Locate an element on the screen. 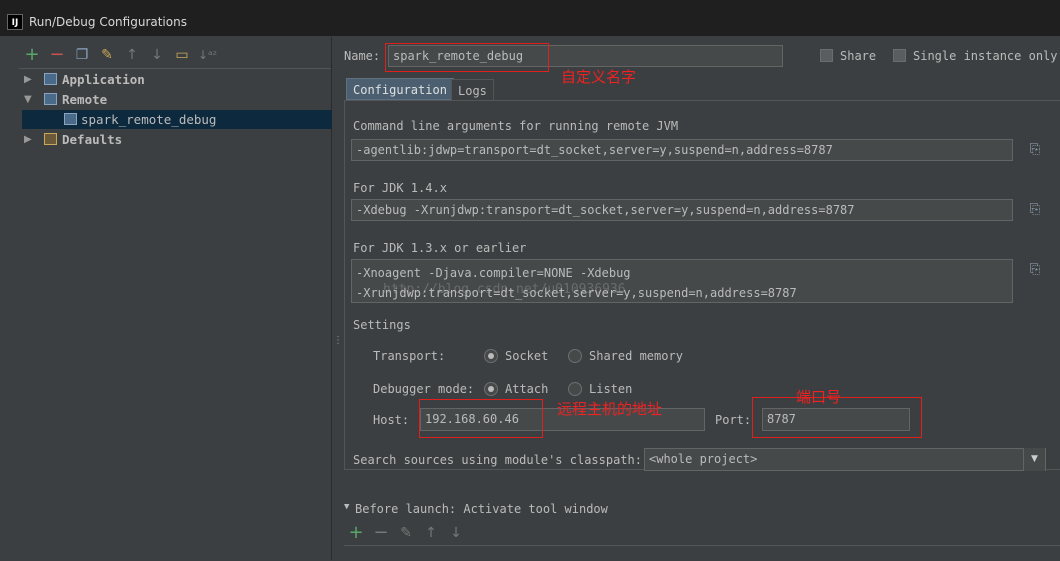  collapse-arrow-icon: ▼ is located at coordinates (28, 99).